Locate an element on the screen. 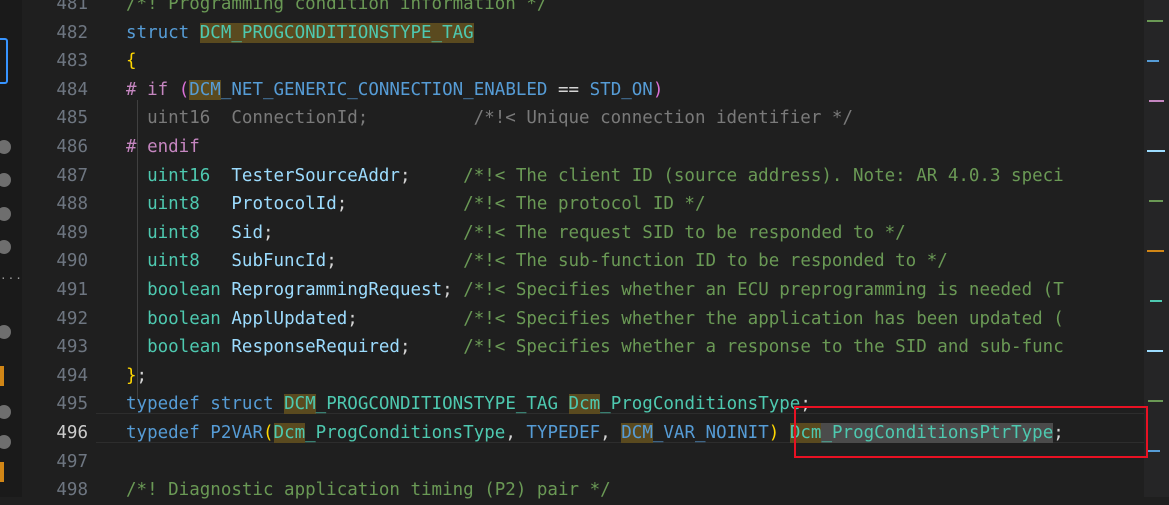 This screenshot has width=1169, height=505. line-number: 491 is located at coordinates (72, 290).